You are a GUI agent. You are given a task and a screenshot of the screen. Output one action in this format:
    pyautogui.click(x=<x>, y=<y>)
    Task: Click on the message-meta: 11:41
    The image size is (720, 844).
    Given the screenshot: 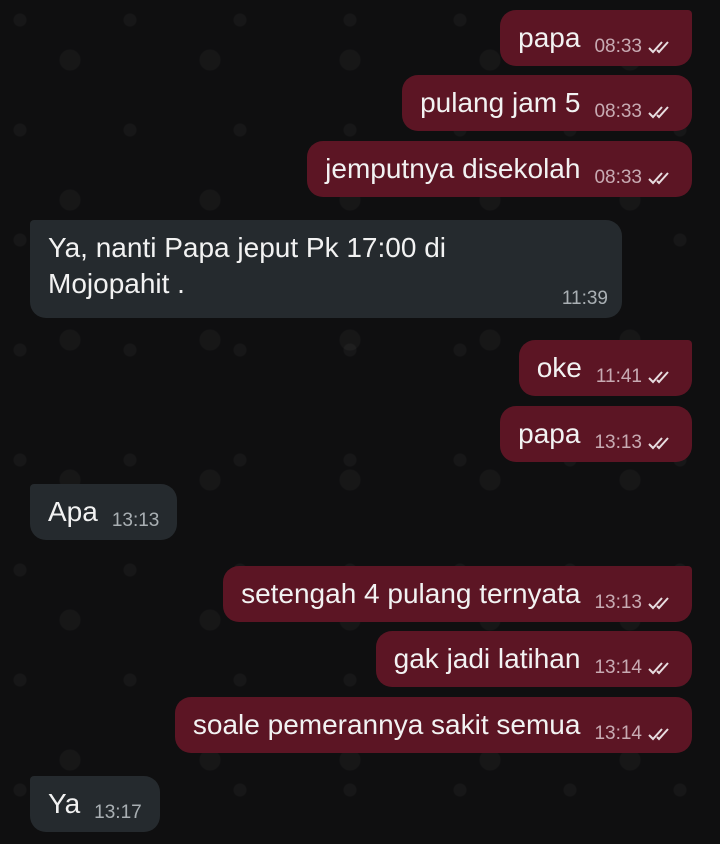 What is the action you would take?
    pyautogui.click(x=635, y=377)
    